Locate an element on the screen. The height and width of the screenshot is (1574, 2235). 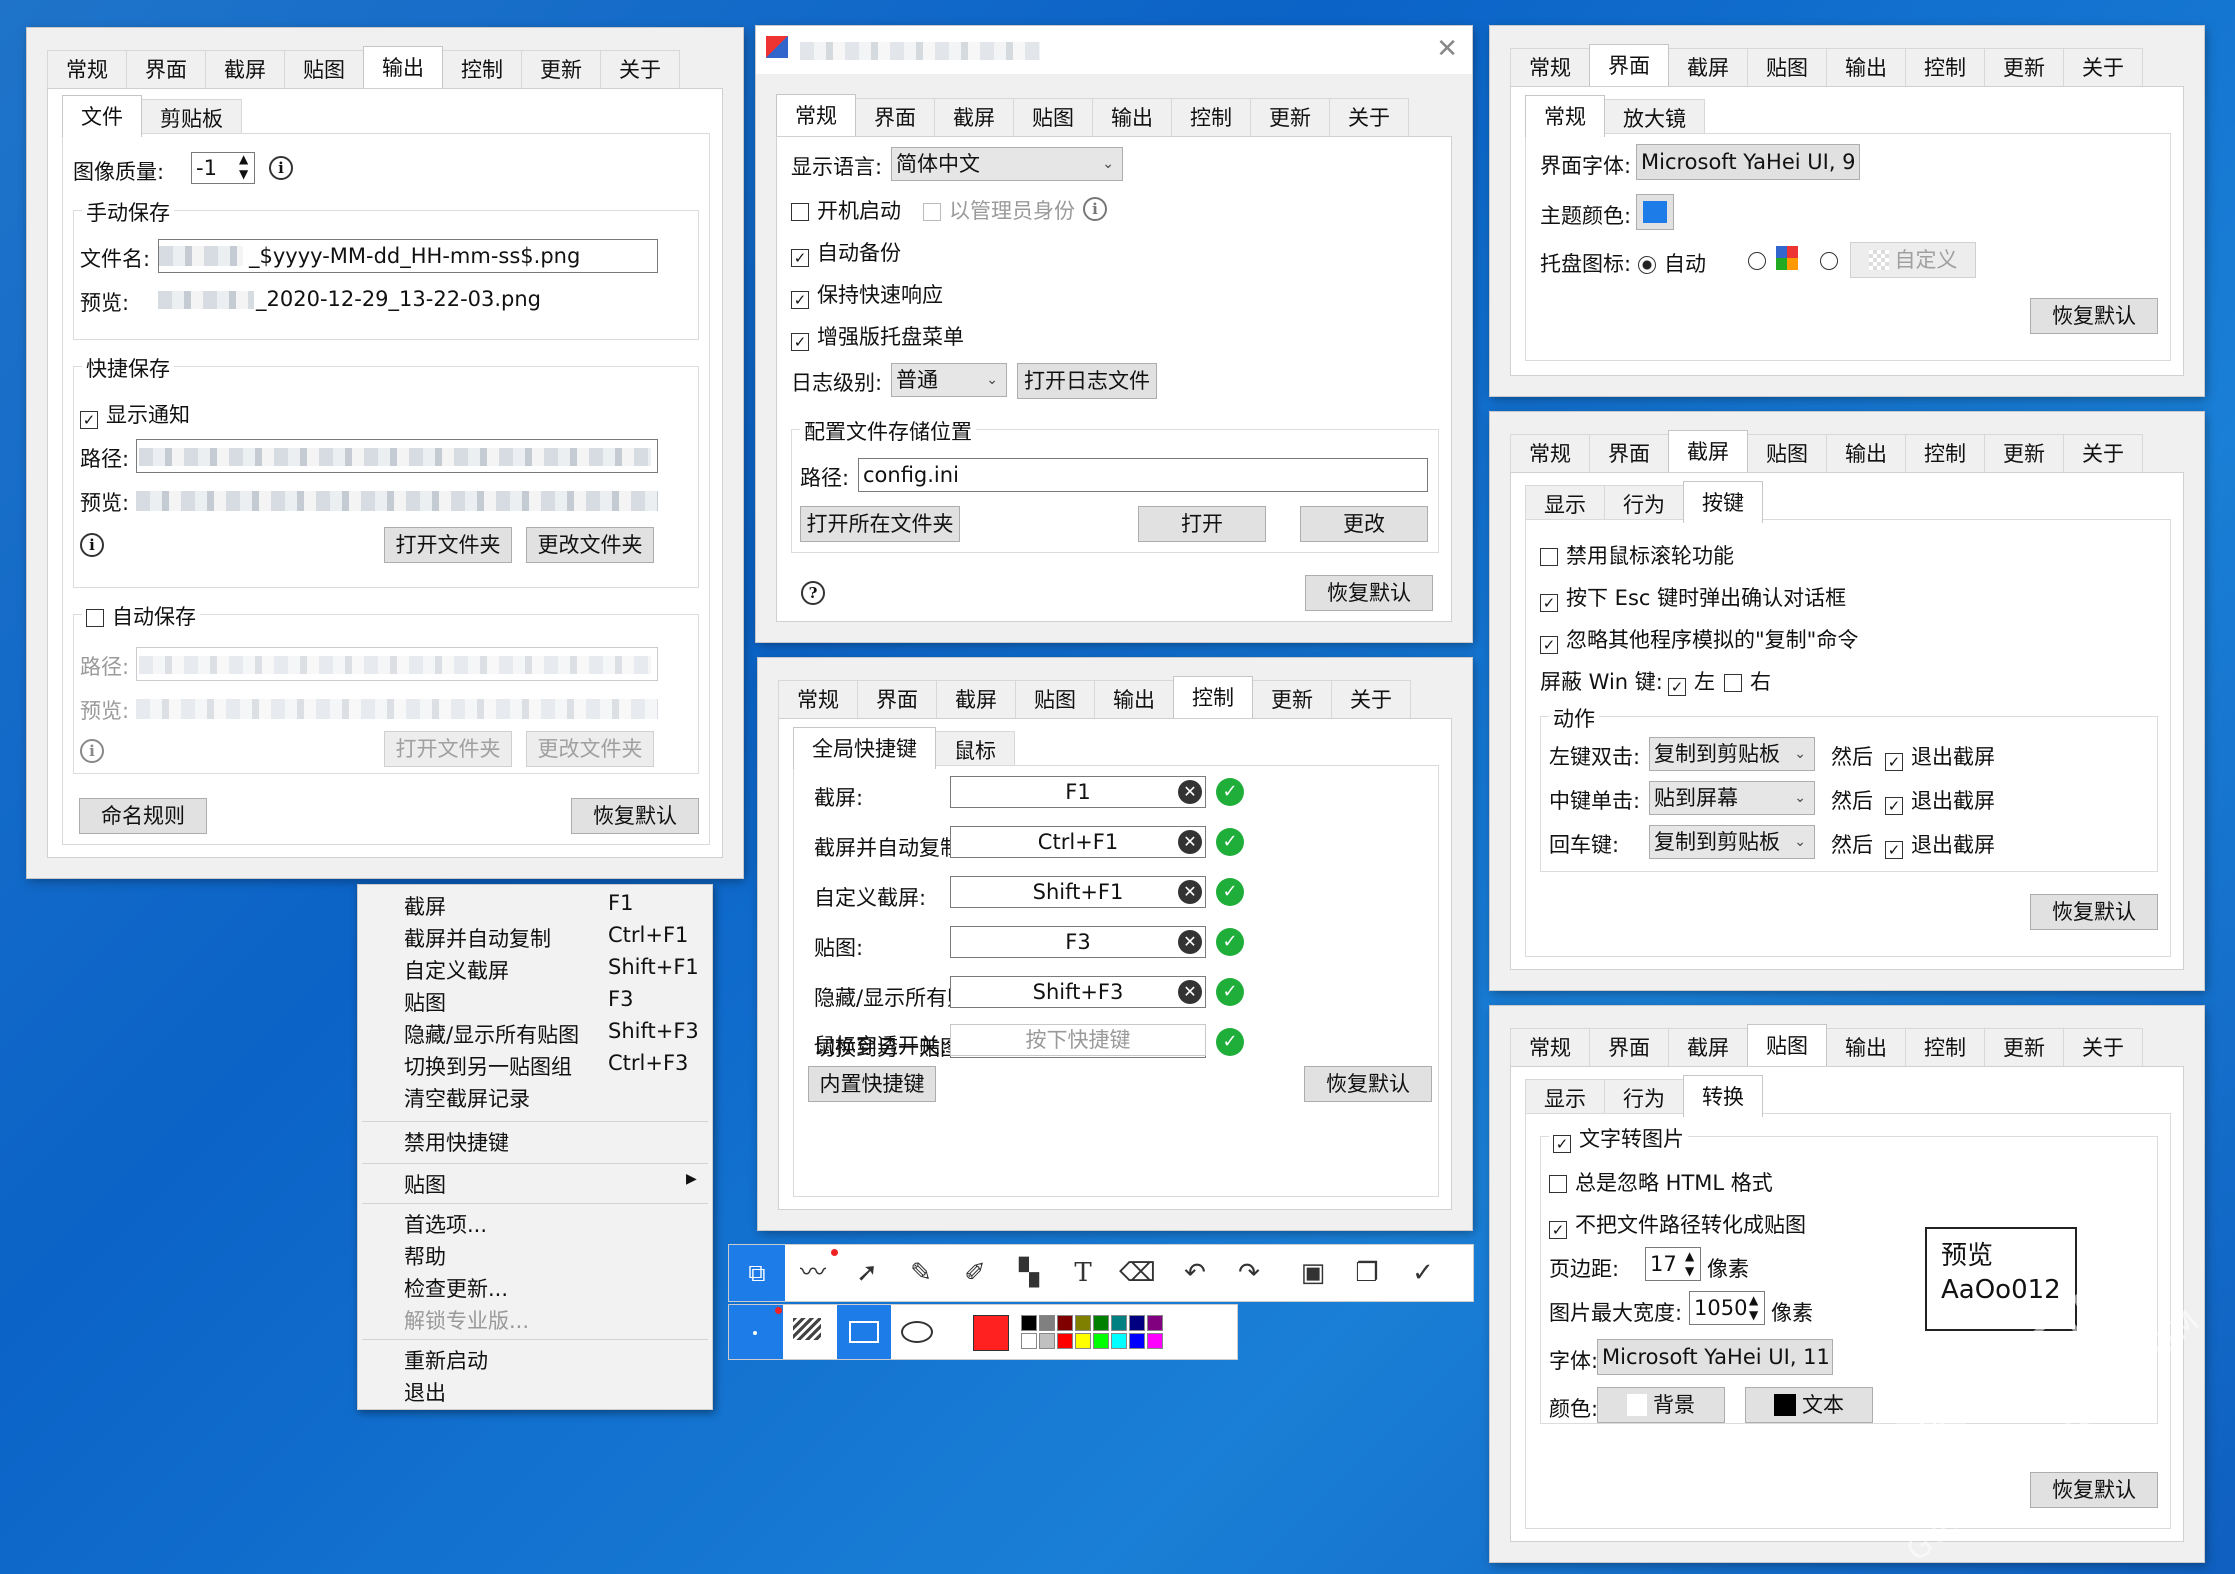
menu-item: 切换到另一贴图组 is located at coordinates (488, 1066).